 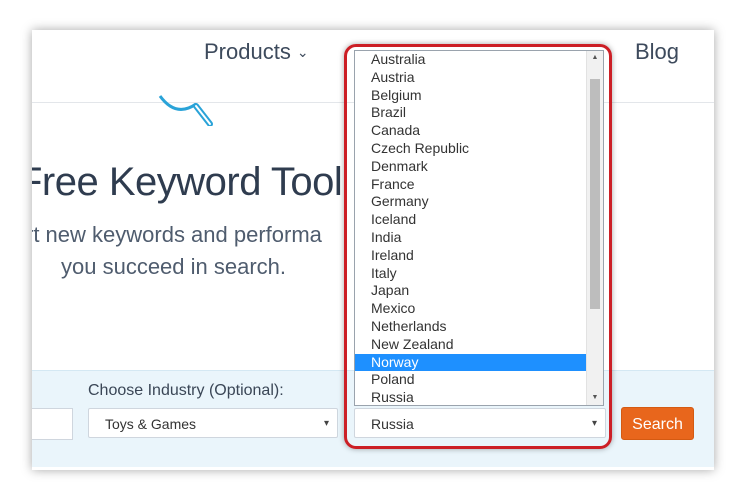 I want to click on caret-down-icon: ▾, so click(x=326, y=423).